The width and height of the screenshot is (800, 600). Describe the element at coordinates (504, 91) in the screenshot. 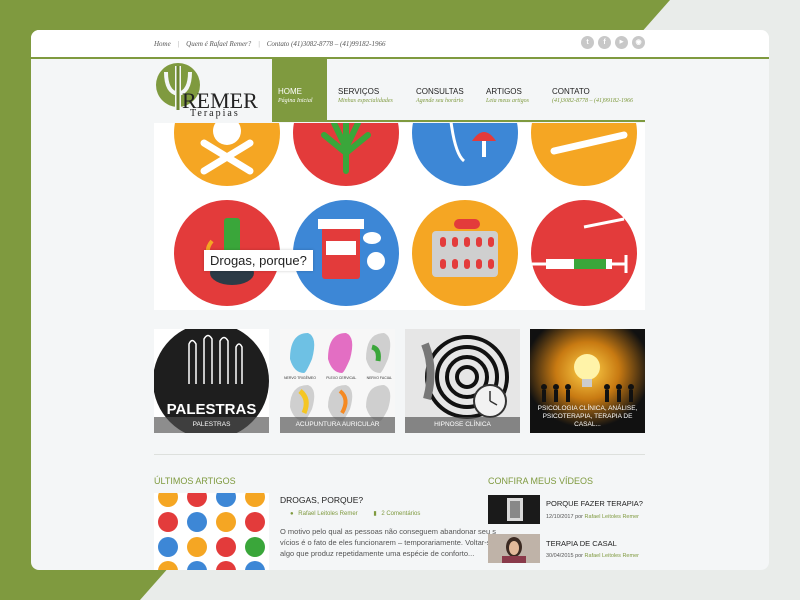

I see `nav-item-title: Artigos` at that location.